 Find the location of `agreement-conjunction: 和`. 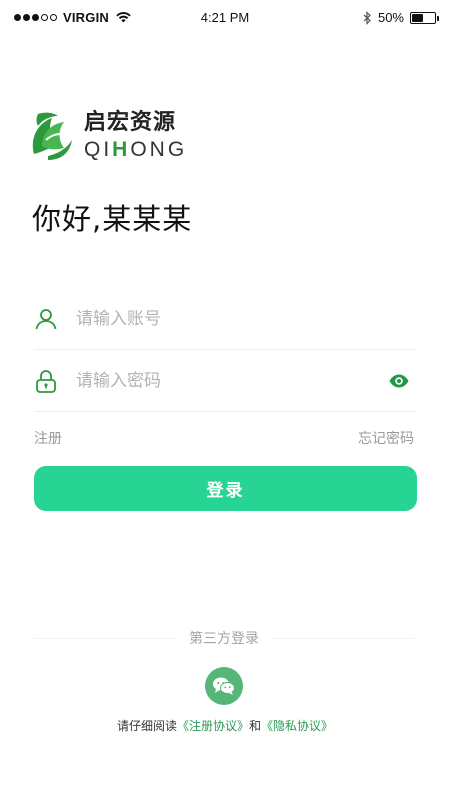

agreement-conjunction: 和 is located at coordinates (255, 726).